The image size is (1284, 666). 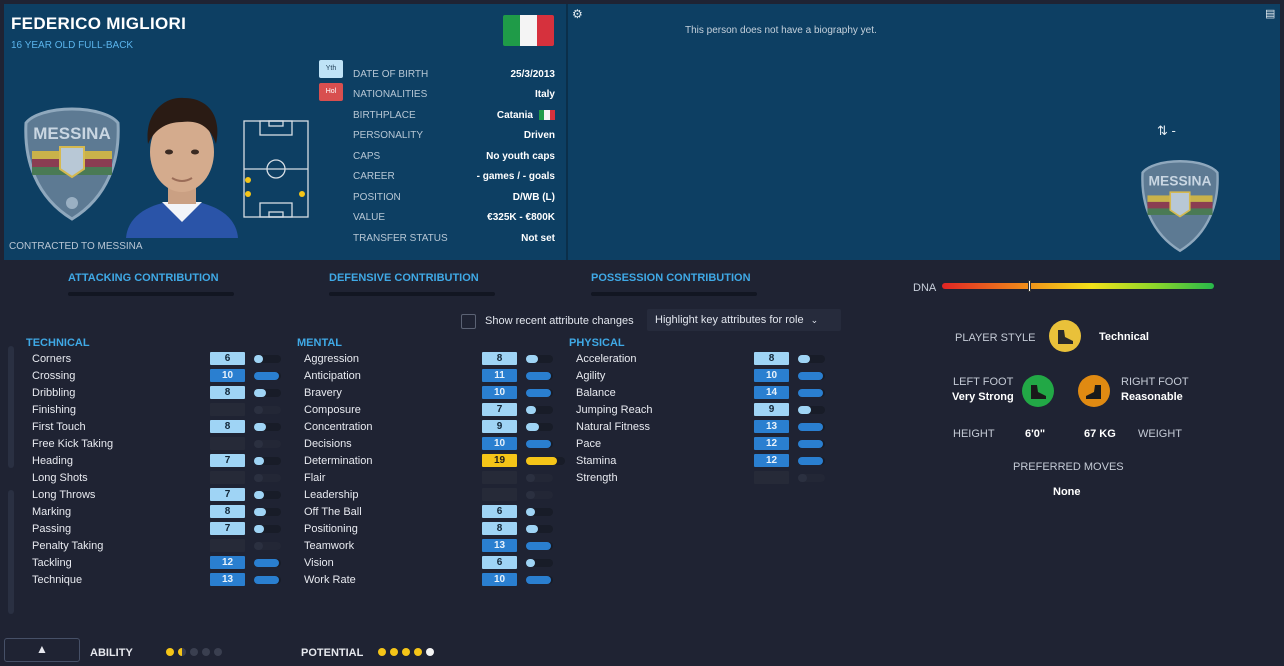 I want to click on attribute-row: Crossing 10, so click(x=156, y=376).